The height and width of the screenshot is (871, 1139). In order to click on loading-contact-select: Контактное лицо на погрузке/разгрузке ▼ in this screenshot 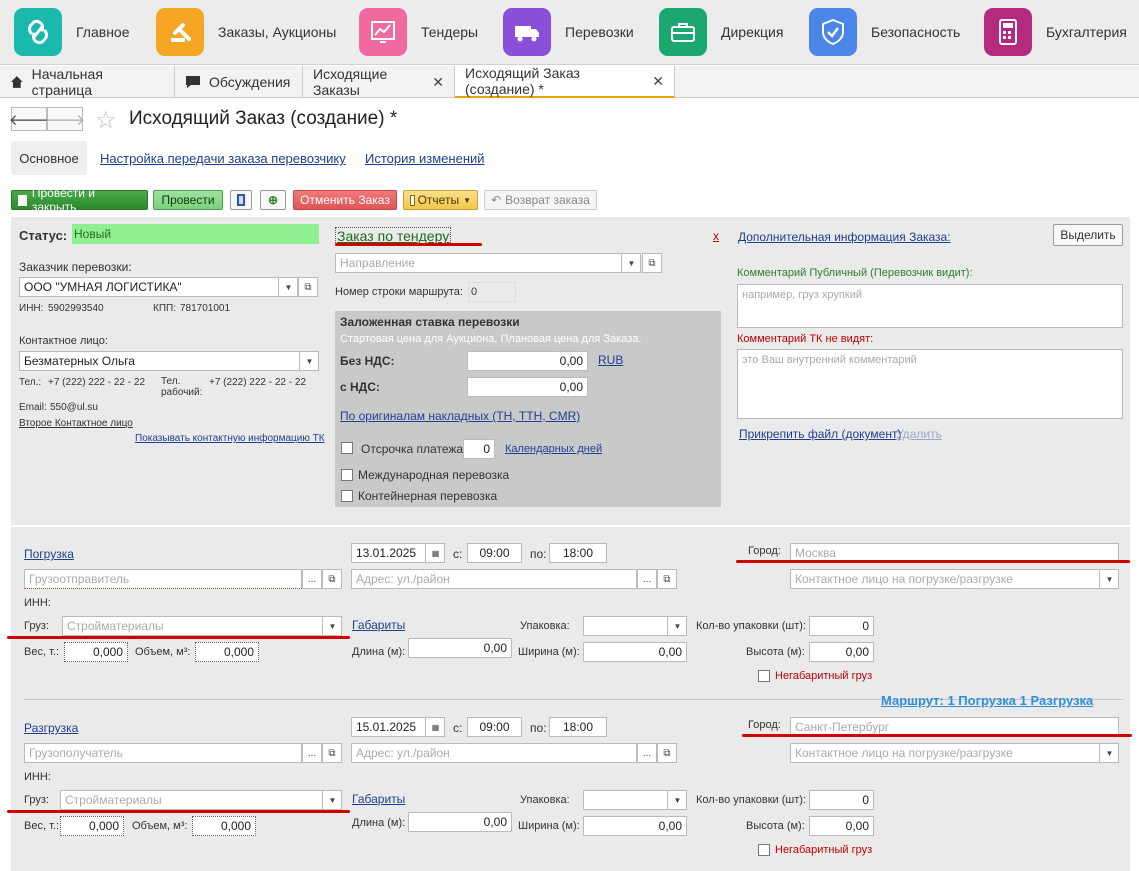, I will do `click(954, 579)`.